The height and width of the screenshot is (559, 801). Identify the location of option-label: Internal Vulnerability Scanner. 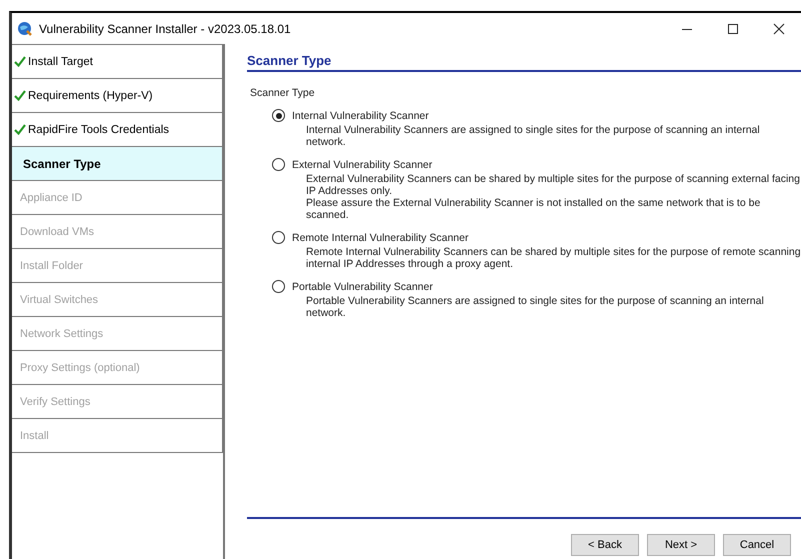
(360, 116).